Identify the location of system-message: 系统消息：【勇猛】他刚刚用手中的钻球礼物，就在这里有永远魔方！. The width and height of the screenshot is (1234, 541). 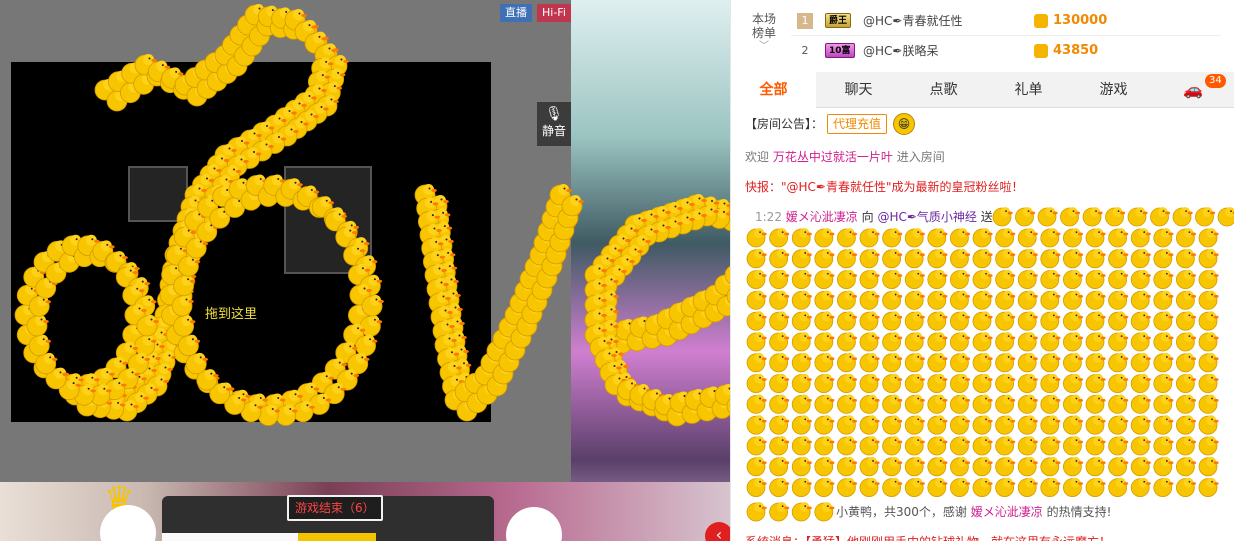
(928, 537).